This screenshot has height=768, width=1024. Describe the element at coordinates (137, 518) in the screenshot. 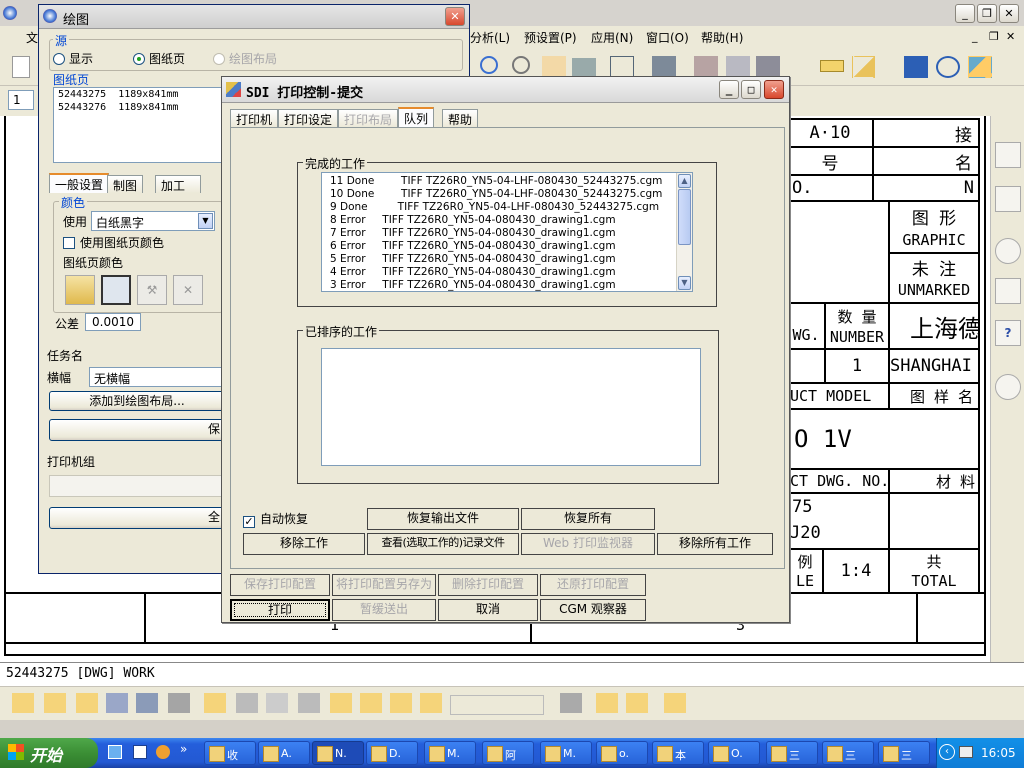

I see `all-button: 全` at that location.